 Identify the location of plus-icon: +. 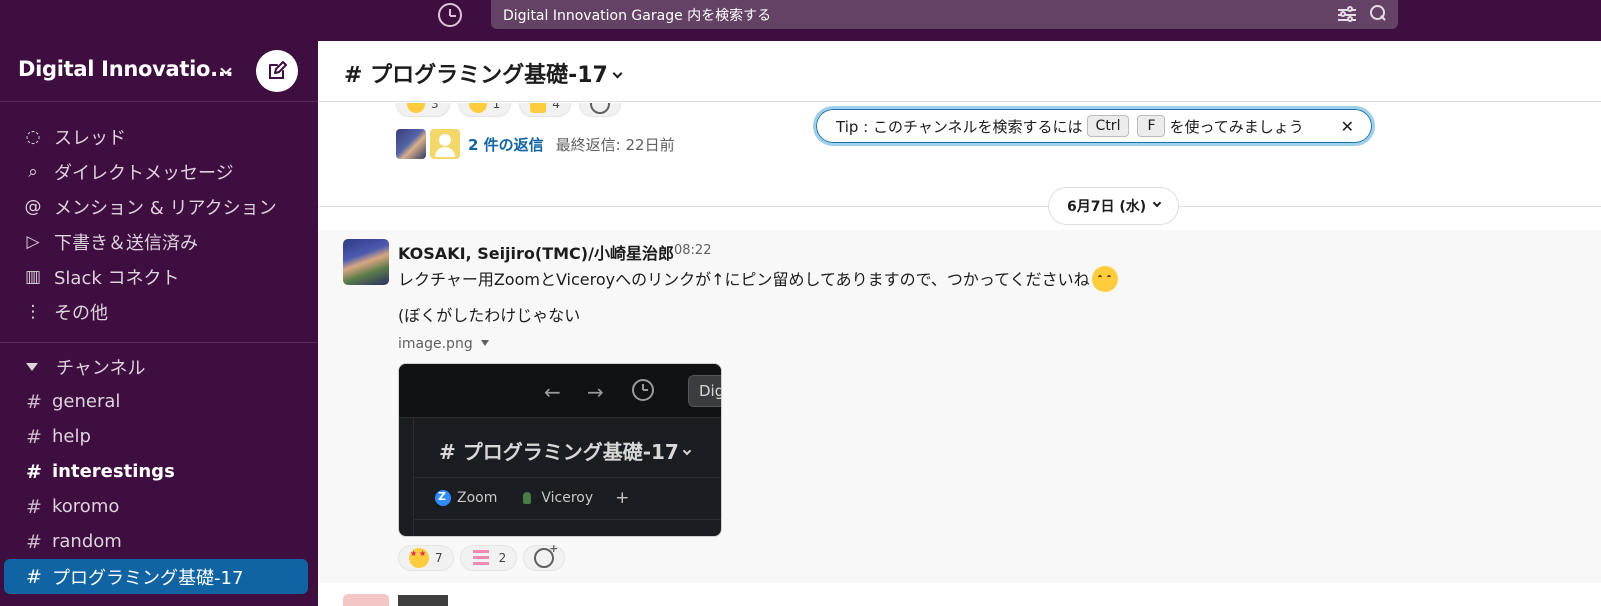
(622, 498).